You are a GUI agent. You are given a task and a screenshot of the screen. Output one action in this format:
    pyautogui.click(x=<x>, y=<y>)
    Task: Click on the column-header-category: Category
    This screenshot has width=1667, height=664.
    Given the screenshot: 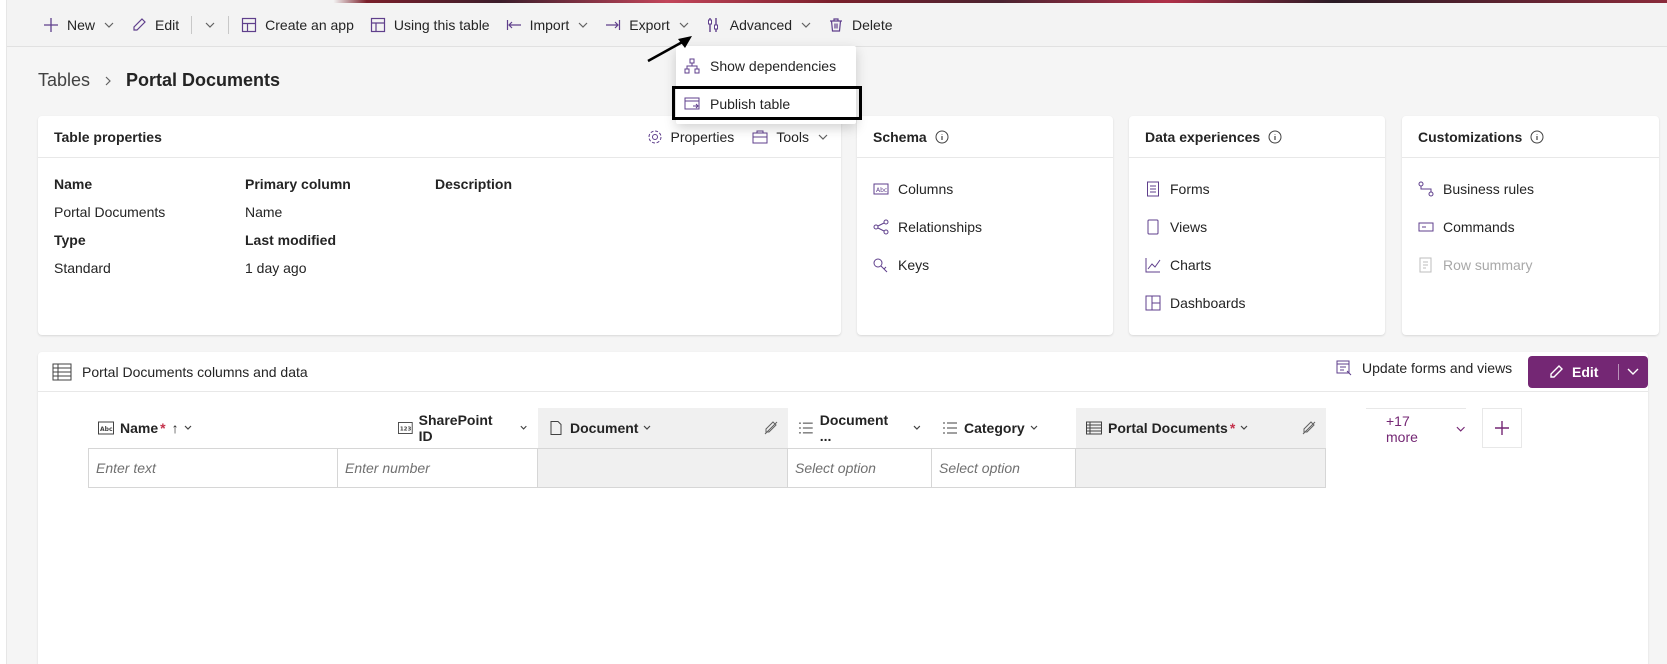 What is the action you would take?
    pyautogui.click(x=1004, y=428)
    